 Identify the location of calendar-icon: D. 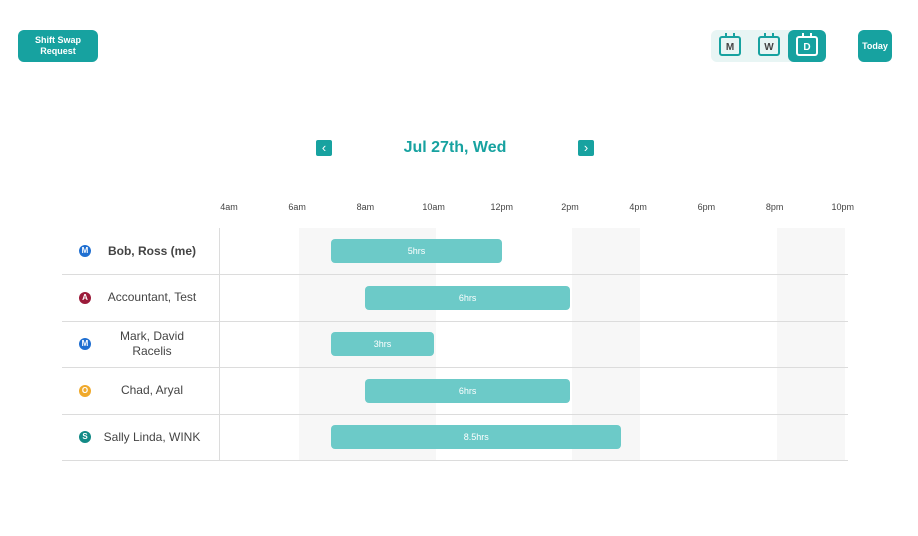
(807, 44).